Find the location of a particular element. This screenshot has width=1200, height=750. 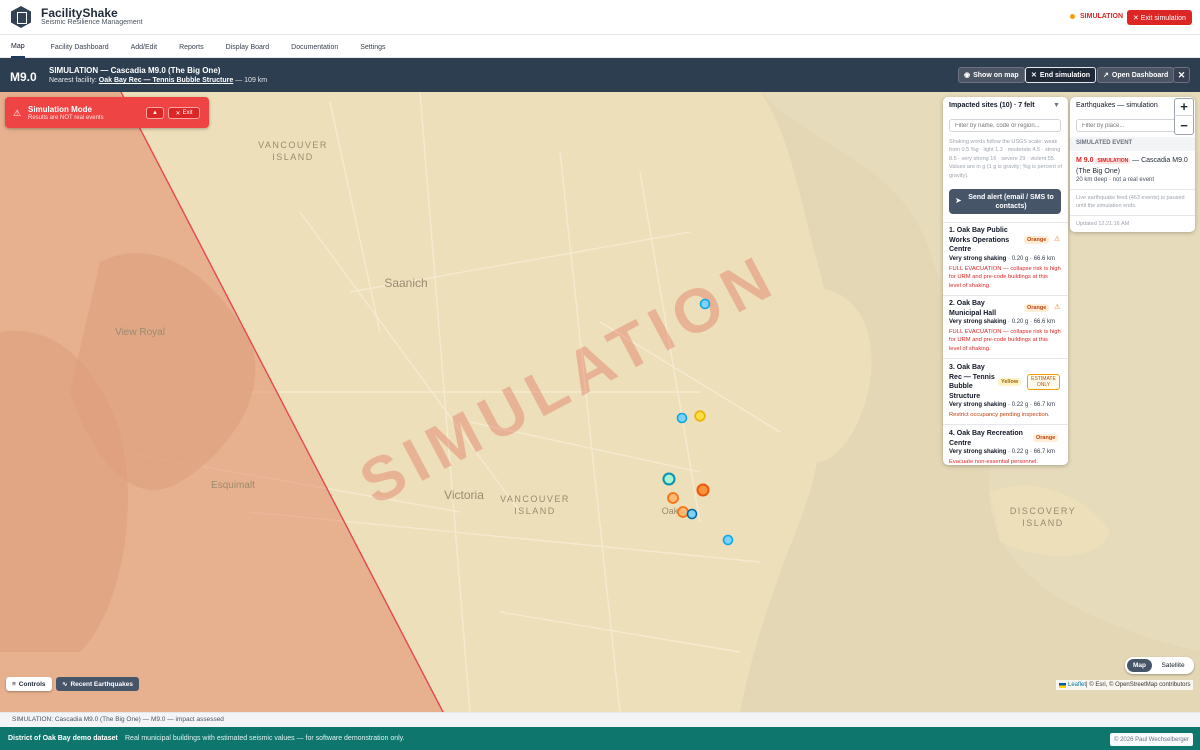

magnitude-label: M9.0 is located at coordinates (23, 77).